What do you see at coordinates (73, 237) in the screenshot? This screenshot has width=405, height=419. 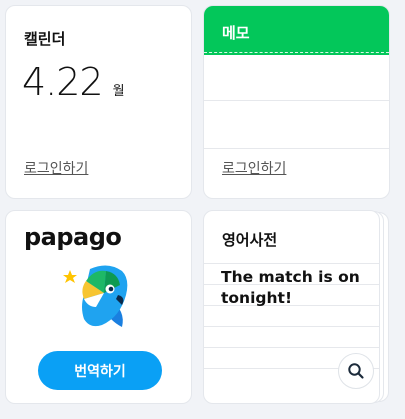 I see `papago-logo: papago` at bounding box center [73, 237].